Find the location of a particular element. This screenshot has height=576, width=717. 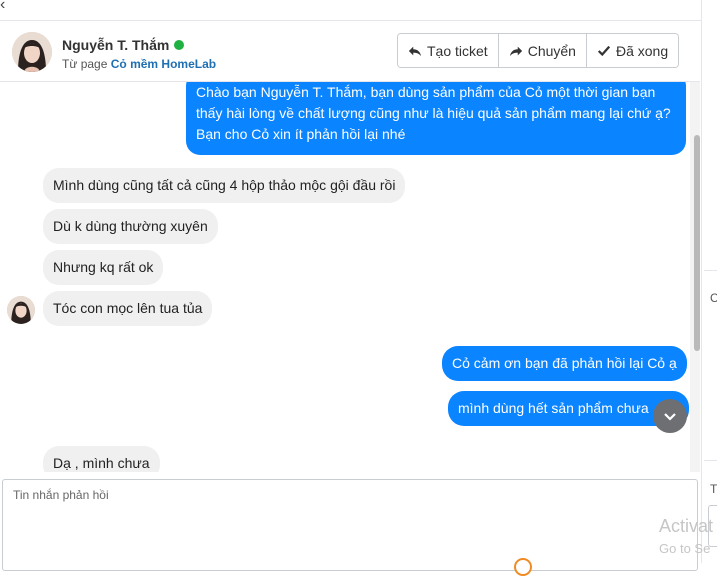

transfer-label: Chuyển is located at coordinates (551, 50).